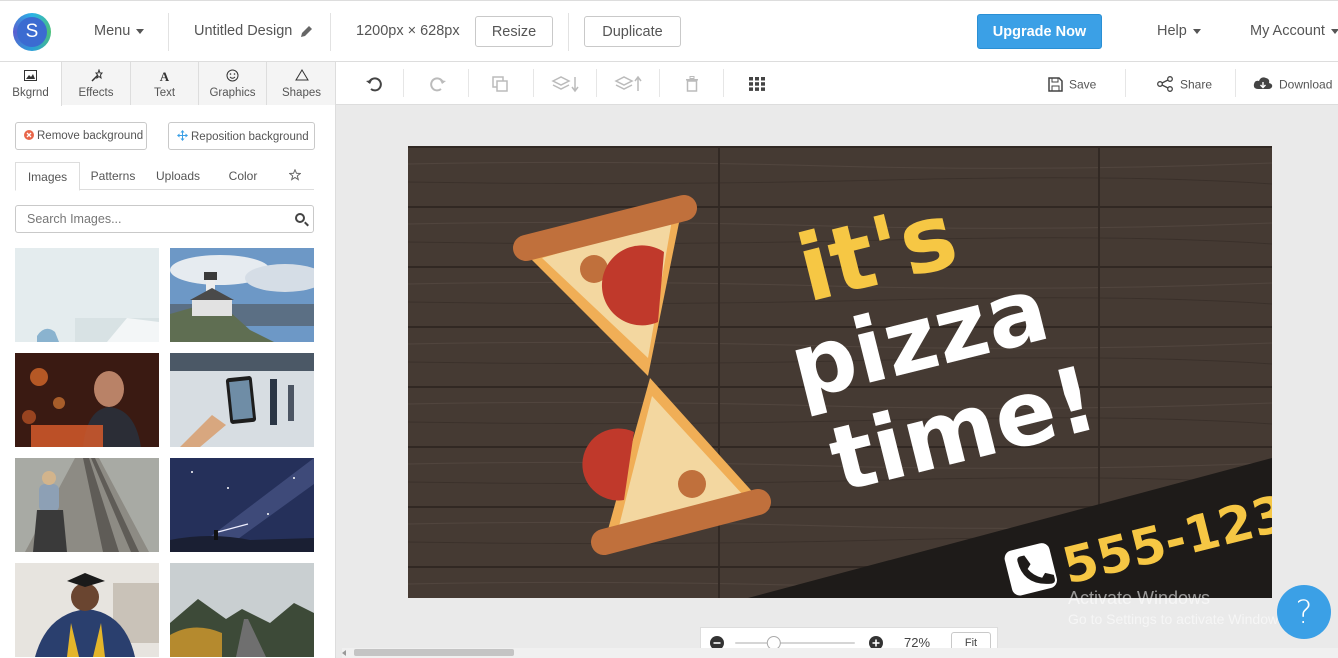  Describe the element at coordinates (242, 400) in the screenshot. I see `image-thumbnail-phone-photo` at that location.